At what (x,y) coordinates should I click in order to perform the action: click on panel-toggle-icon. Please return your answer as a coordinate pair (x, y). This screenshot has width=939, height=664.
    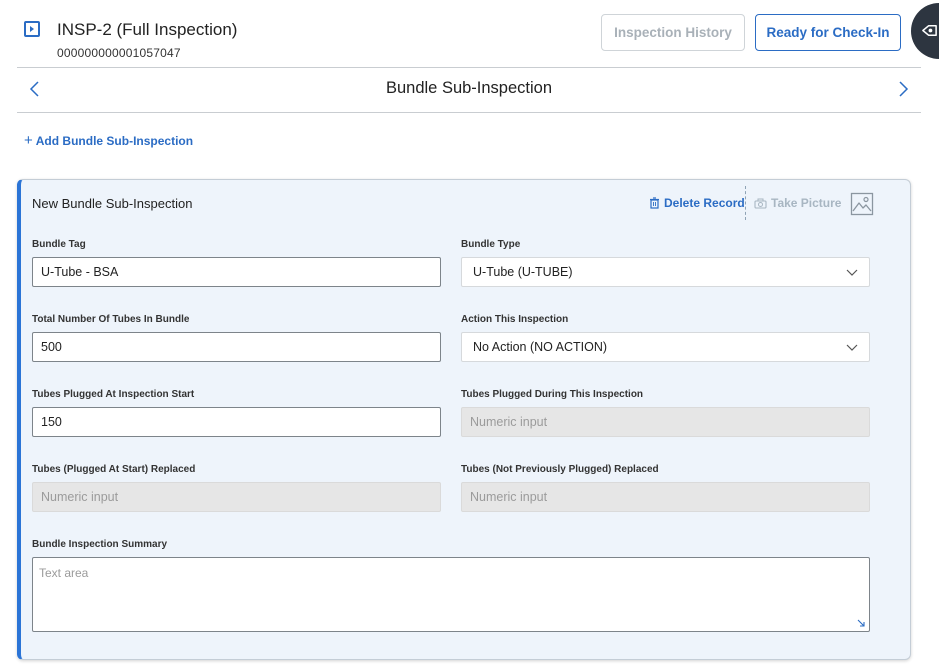
    Looking at the image, I should click on (32, 29).